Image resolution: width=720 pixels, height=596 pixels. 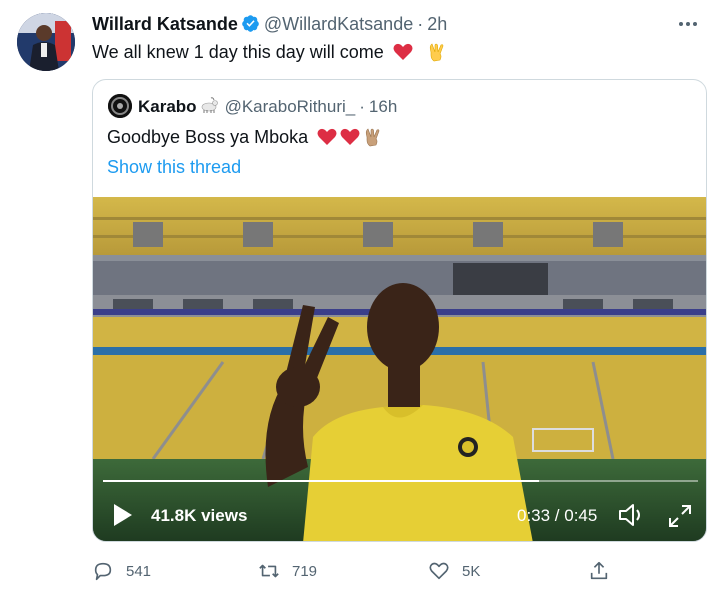 I want to click on author-handle: @WillardKatsande, so click(x=338, y=24).